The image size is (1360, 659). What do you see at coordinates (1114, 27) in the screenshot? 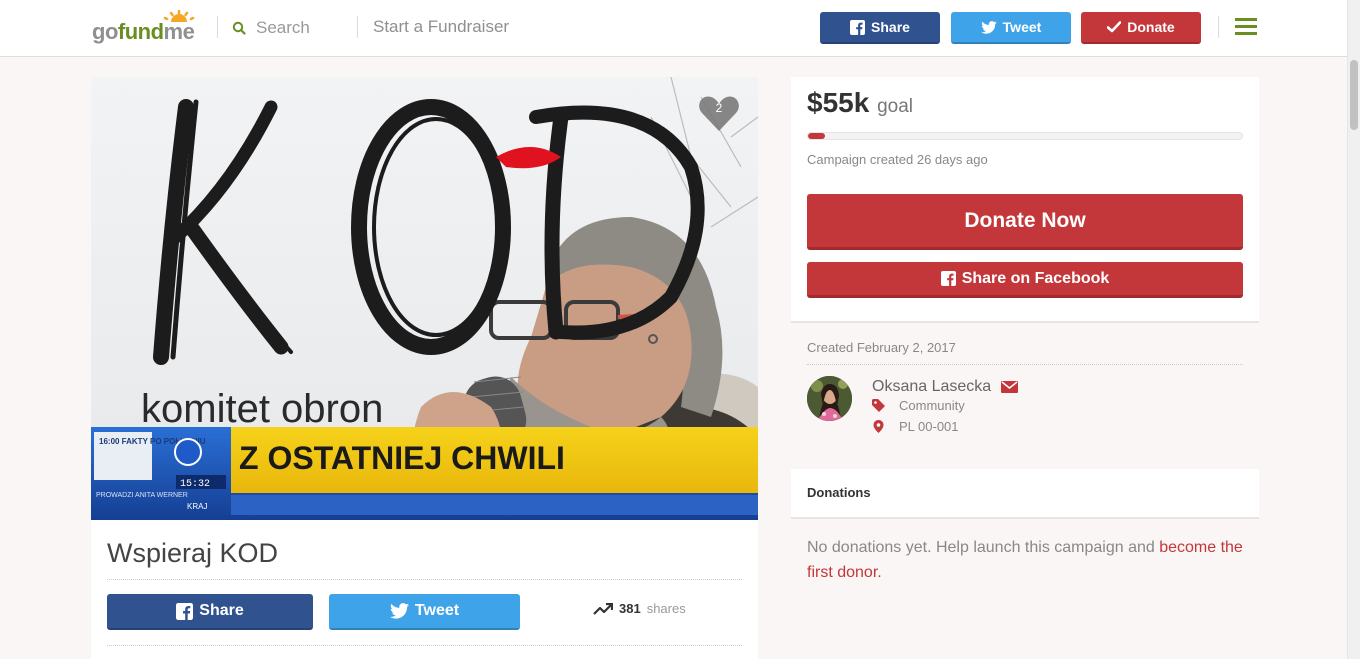
I see `checkmark-icon` at bounding box center [1114, 27].